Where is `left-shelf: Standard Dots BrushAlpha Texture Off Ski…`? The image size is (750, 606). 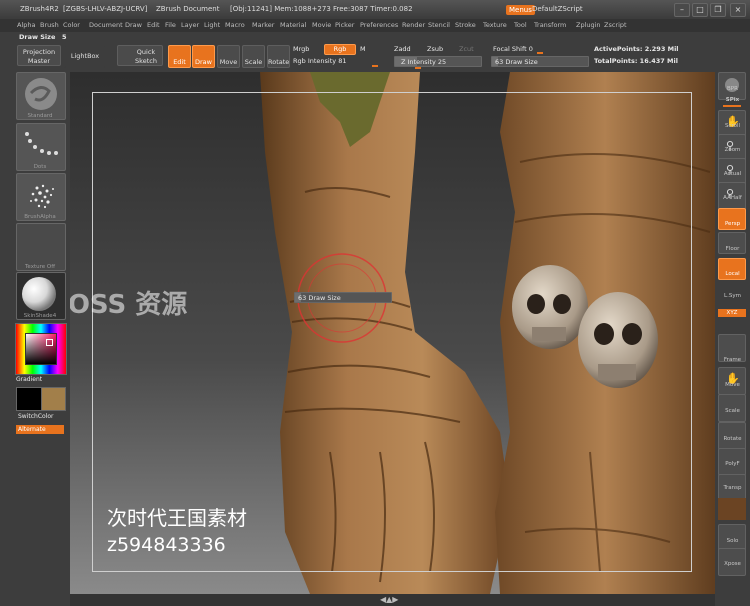
left-shelf: Standard Dots BrushAlpha Texture Off Ski… is located at coordinates (35, 339).